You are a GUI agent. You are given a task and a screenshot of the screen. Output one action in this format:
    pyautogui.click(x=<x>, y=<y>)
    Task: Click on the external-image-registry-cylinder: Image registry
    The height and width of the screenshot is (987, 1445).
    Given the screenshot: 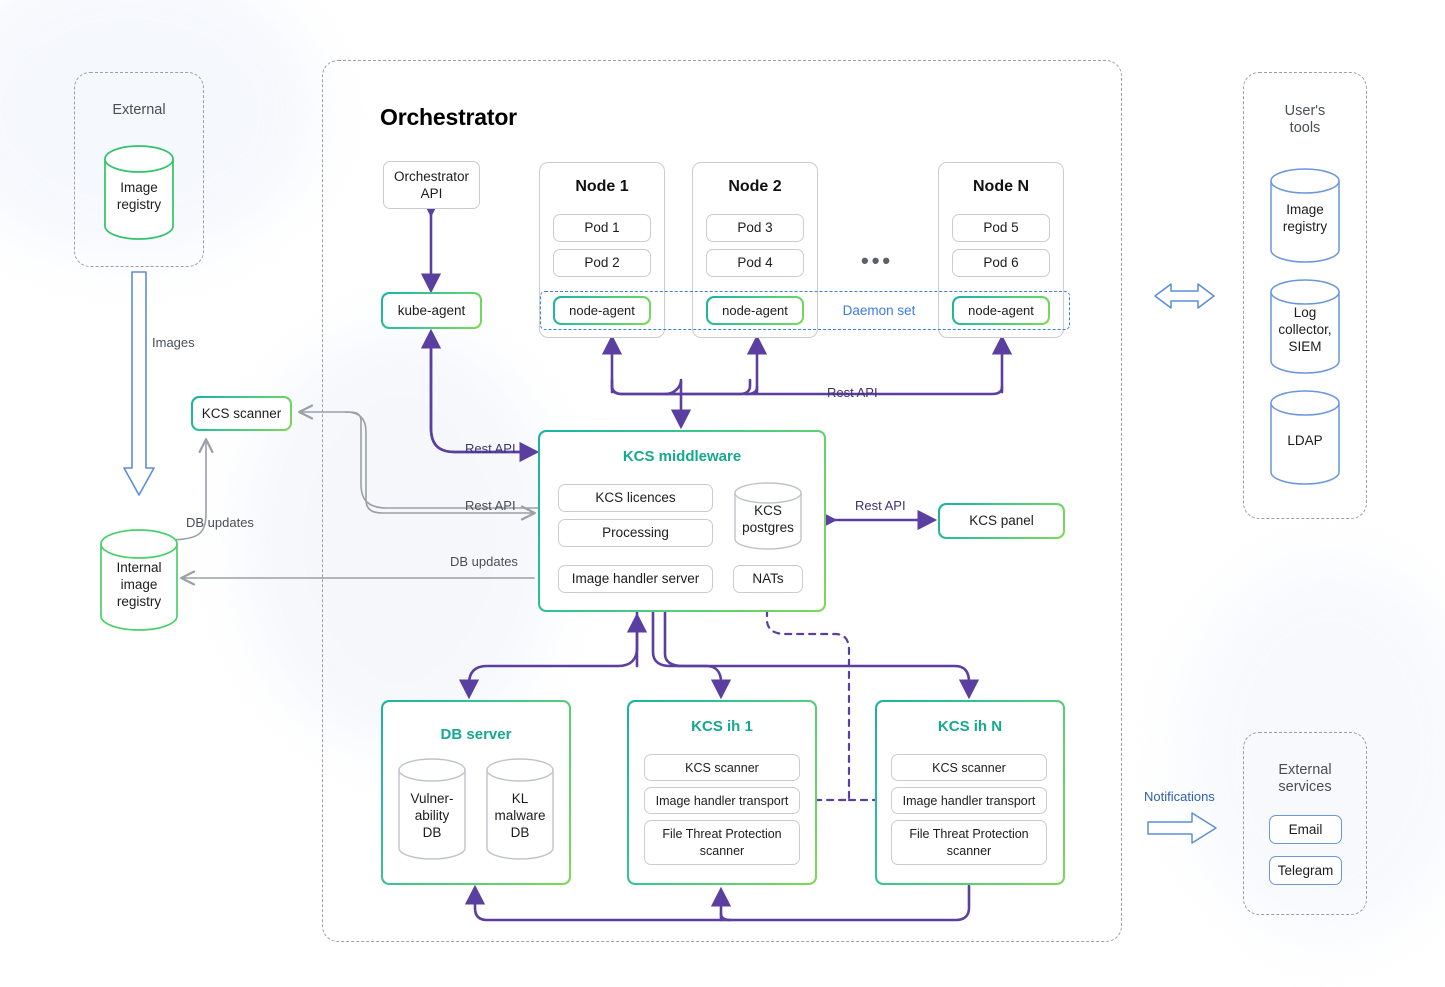 What is the action you would take?
    pyautogui.click(x=139, y=192)
    